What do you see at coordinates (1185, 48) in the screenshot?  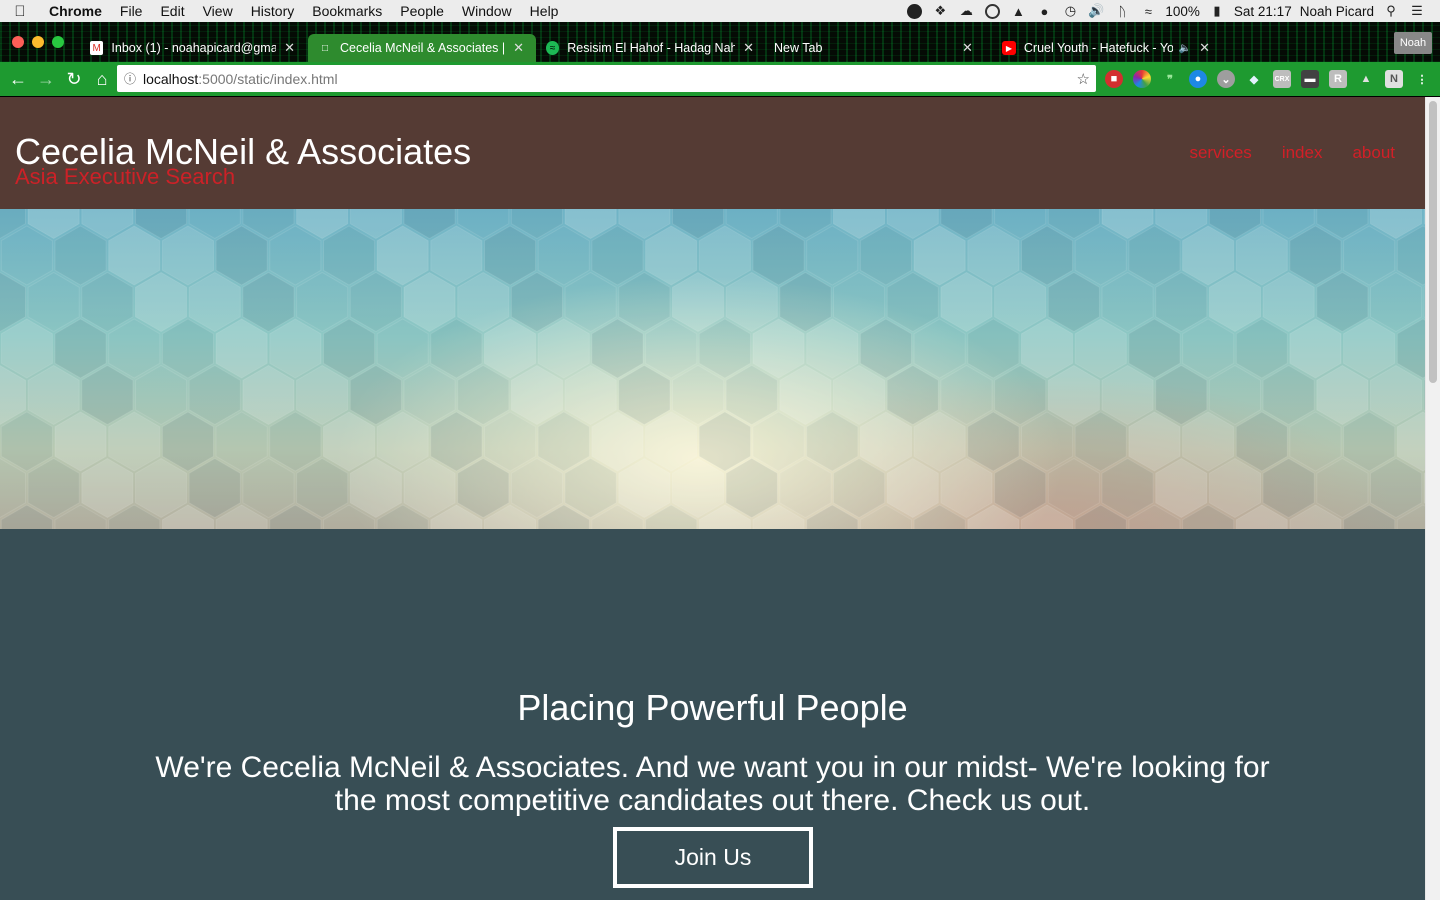 I see `audio-playing-icon: 🔈` at bounding box center [1185, 48].